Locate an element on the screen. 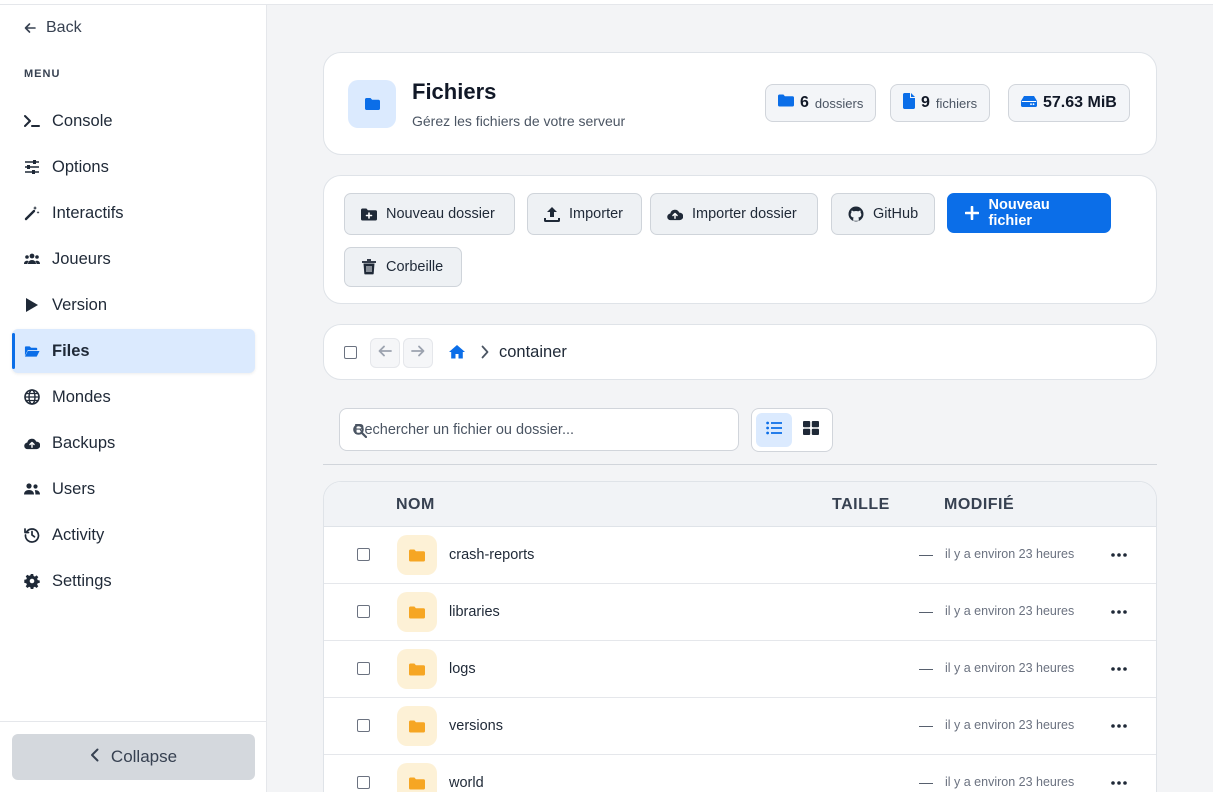  search-input is located at coordinates (534, 429).